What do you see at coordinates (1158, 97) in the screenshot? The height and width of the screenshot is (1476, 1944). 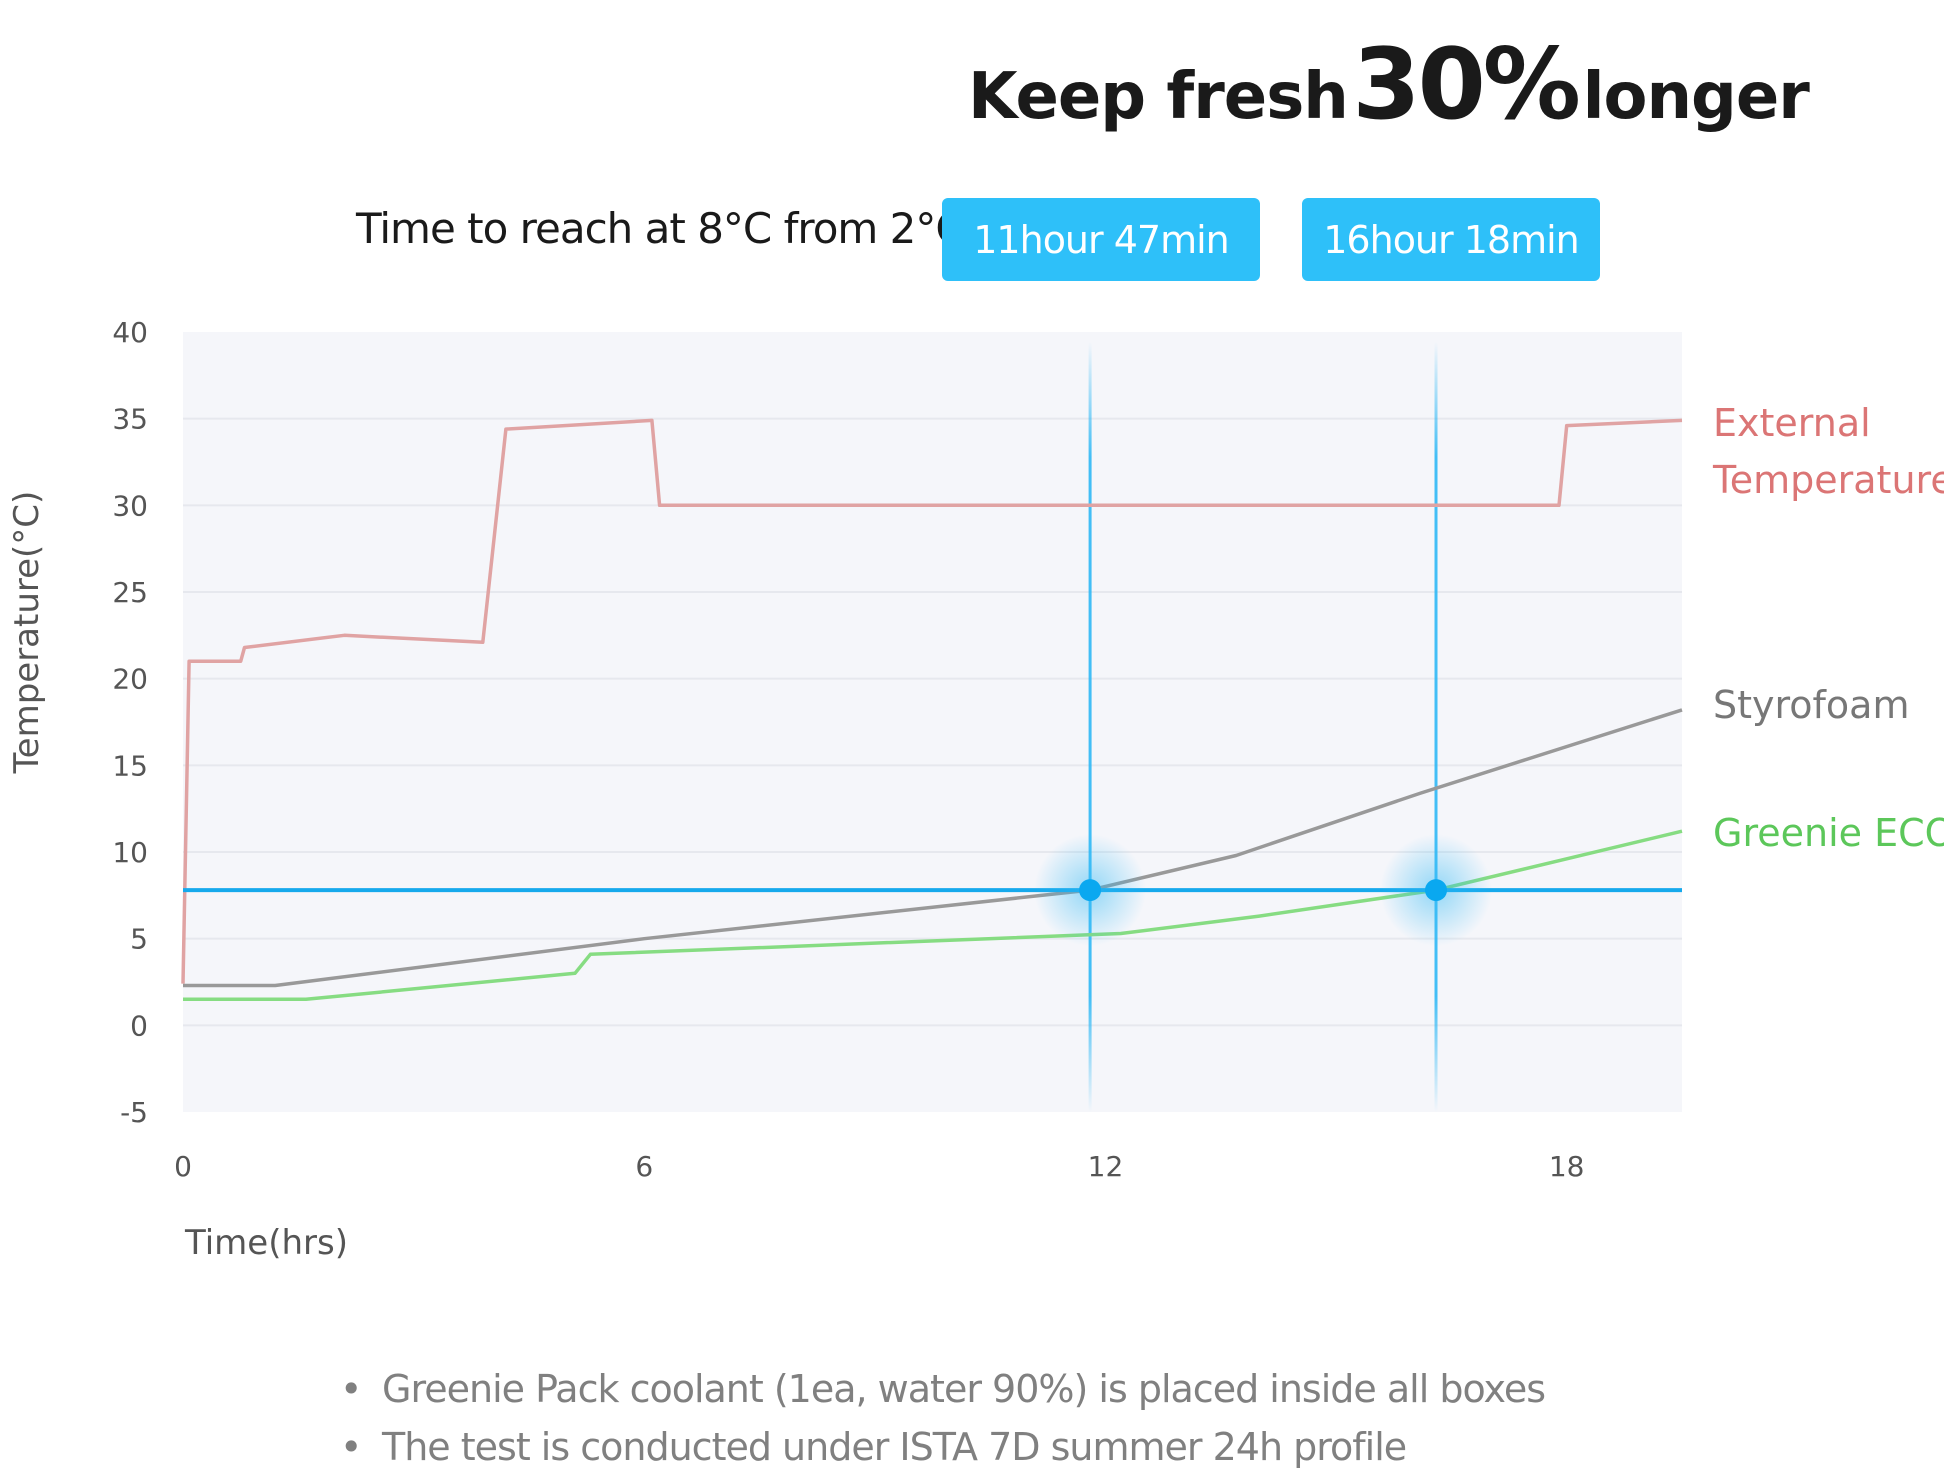 I see `headline-prefix: Keep fresh` at bounding box center [1158, 97].